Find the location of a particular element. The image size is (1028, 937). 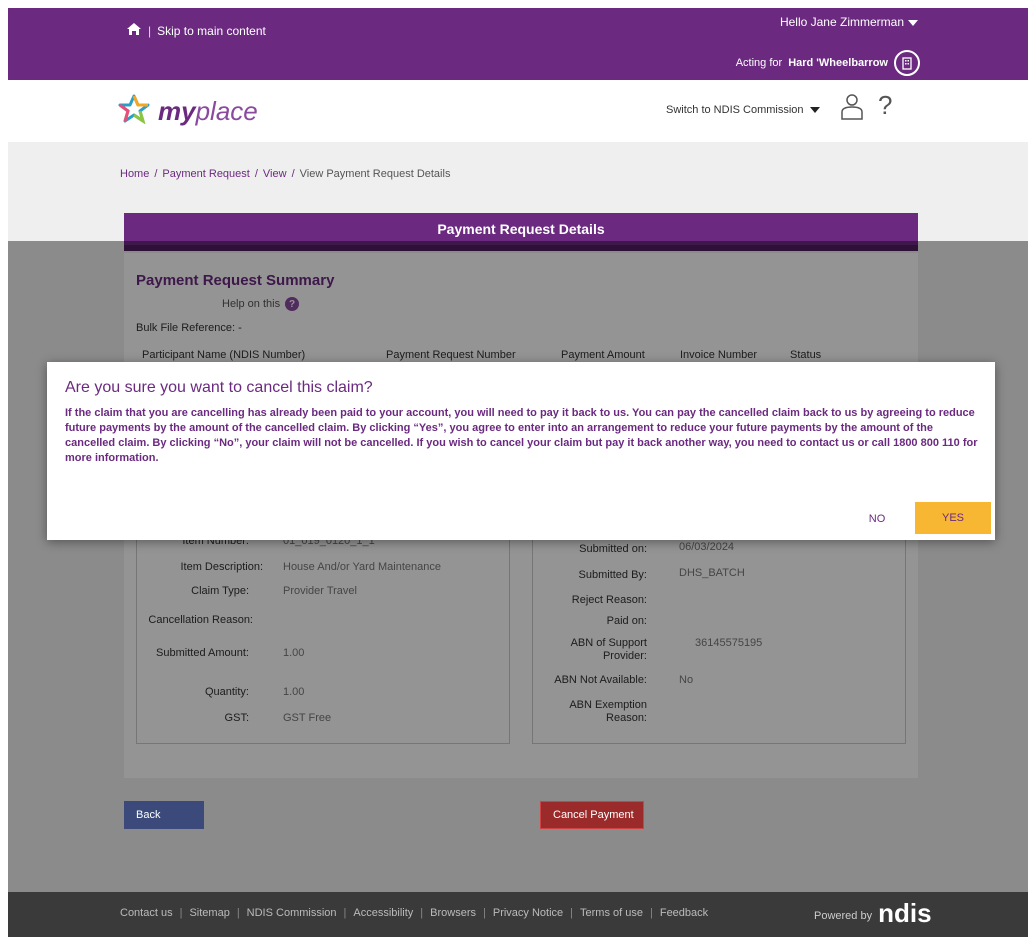

breadcrumb-home: Home is located at coordinates (134, 174).